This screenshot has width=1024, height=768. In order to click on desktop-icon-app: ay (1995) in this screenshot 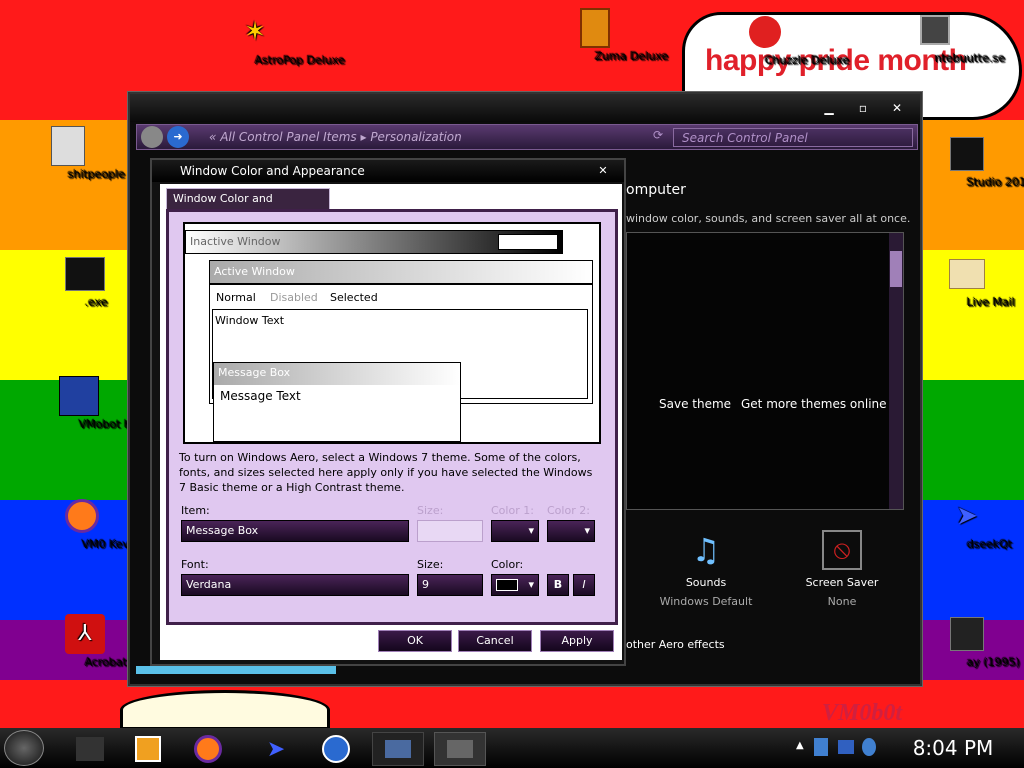, I will do `click(967, 641)`.